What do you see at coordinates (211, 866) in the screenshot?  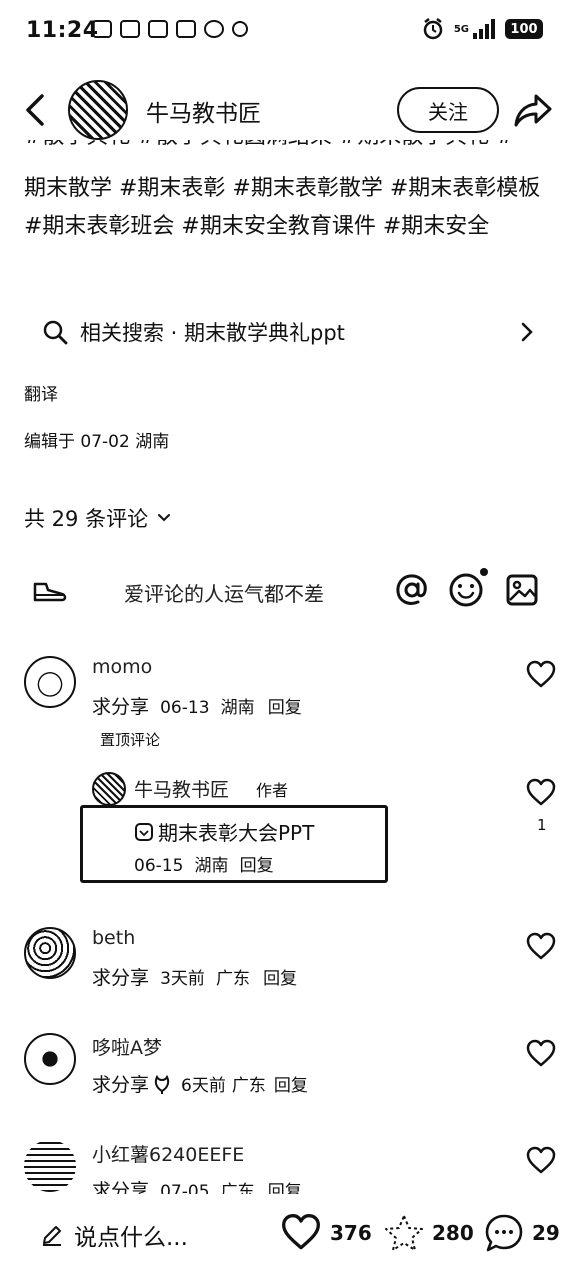 I see `reply-location: 湖南` at bounding box center [211, 866].